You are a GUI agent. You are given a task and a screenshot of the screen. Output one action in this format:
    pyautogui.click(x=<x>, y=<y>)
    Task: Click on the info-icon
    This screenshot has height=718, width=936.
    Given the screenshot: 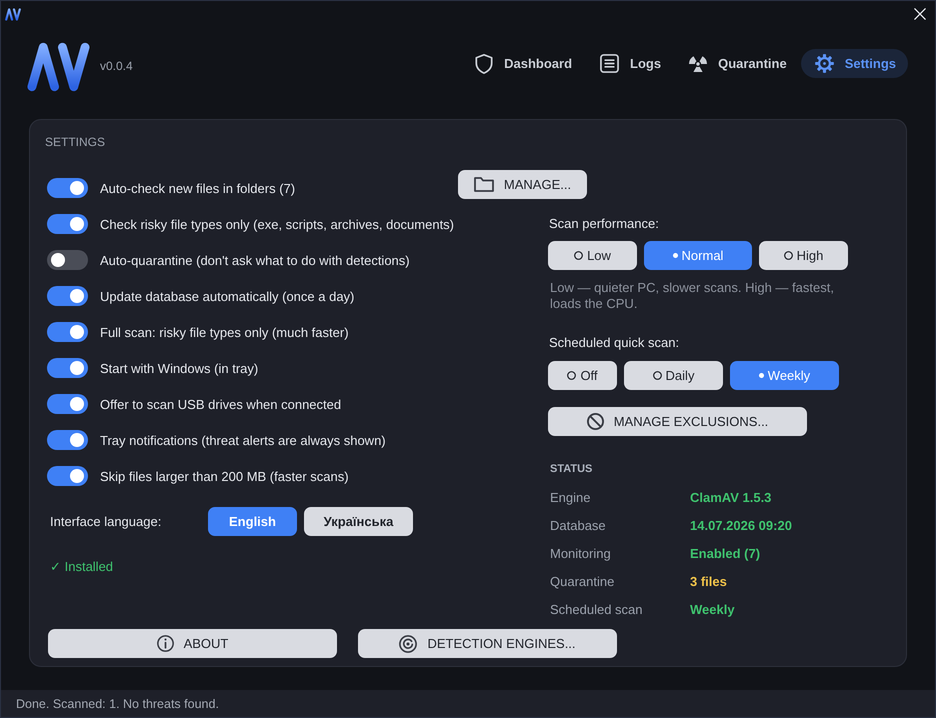 What is the action you would take?
    pyautogui.click(x=165, y=643)
    